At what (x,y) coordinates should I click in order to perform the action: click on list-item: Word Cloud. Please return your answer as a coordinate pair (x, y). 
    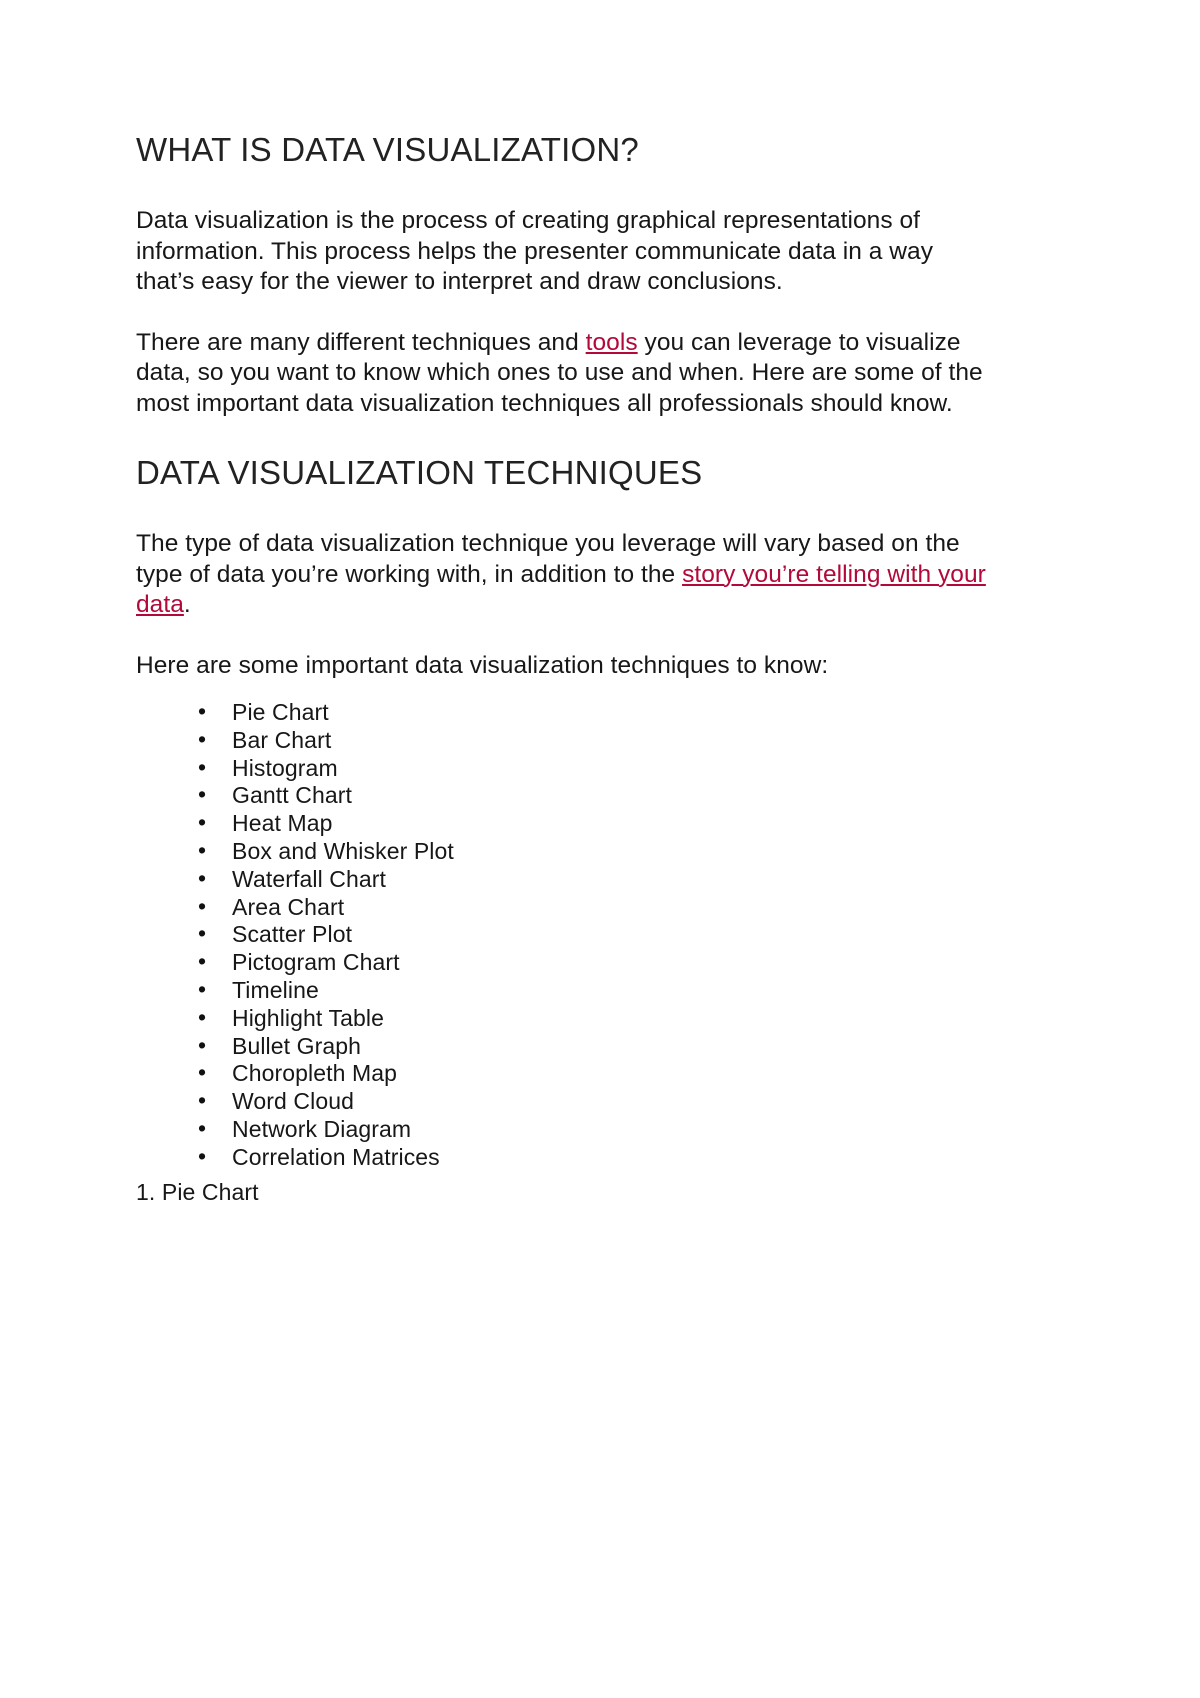
    Looking at the image, I should click on (629, 1101).